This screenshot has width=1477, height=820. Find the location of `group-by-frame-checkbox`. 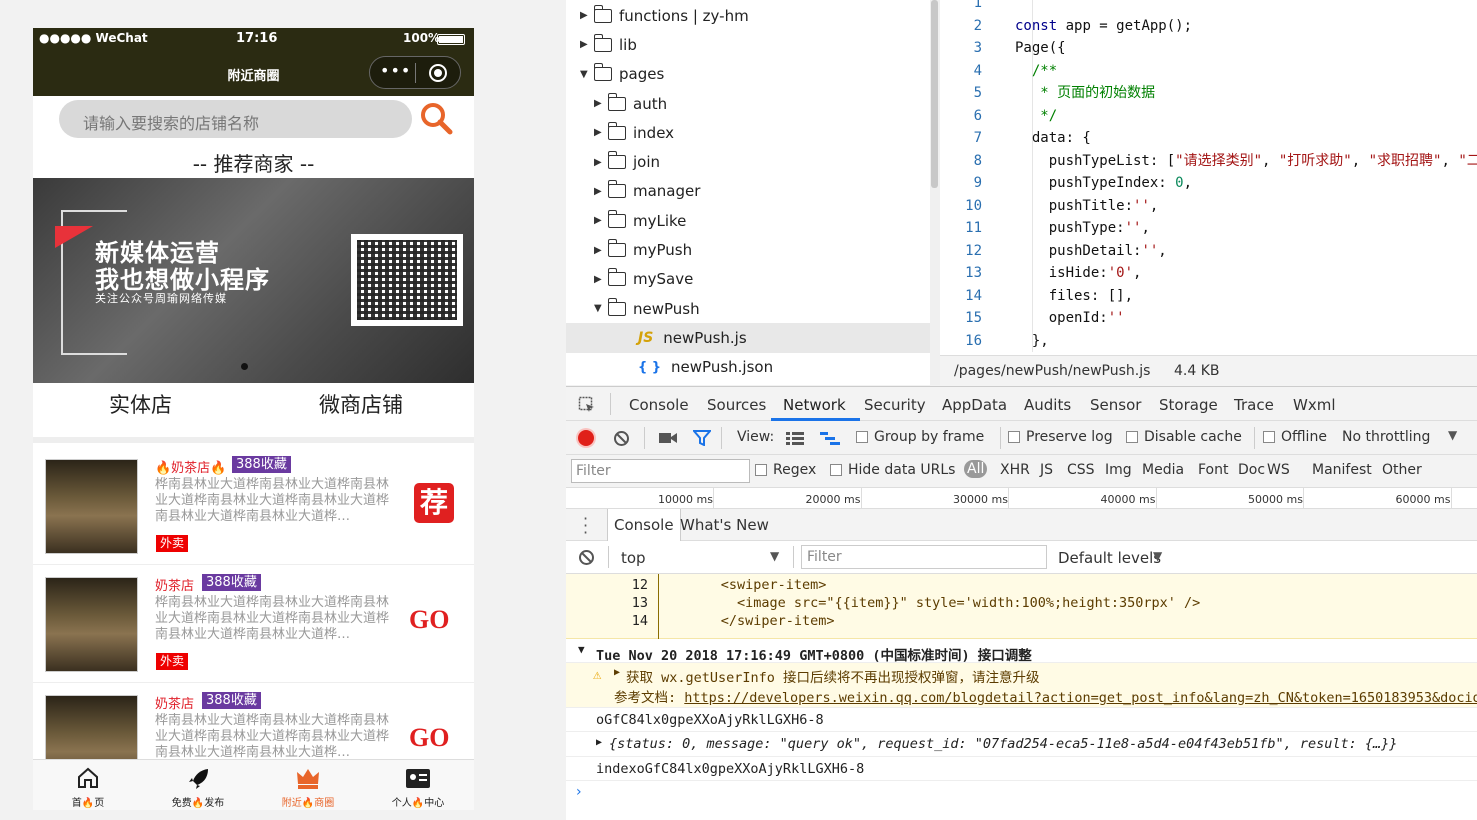

group-by-frame-checkbox is located at coordinates (862, 437).